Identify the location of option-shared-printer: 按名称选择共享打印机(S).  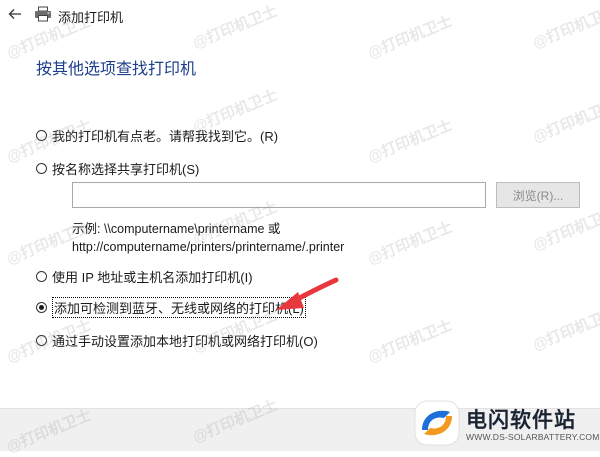
(117, 168).